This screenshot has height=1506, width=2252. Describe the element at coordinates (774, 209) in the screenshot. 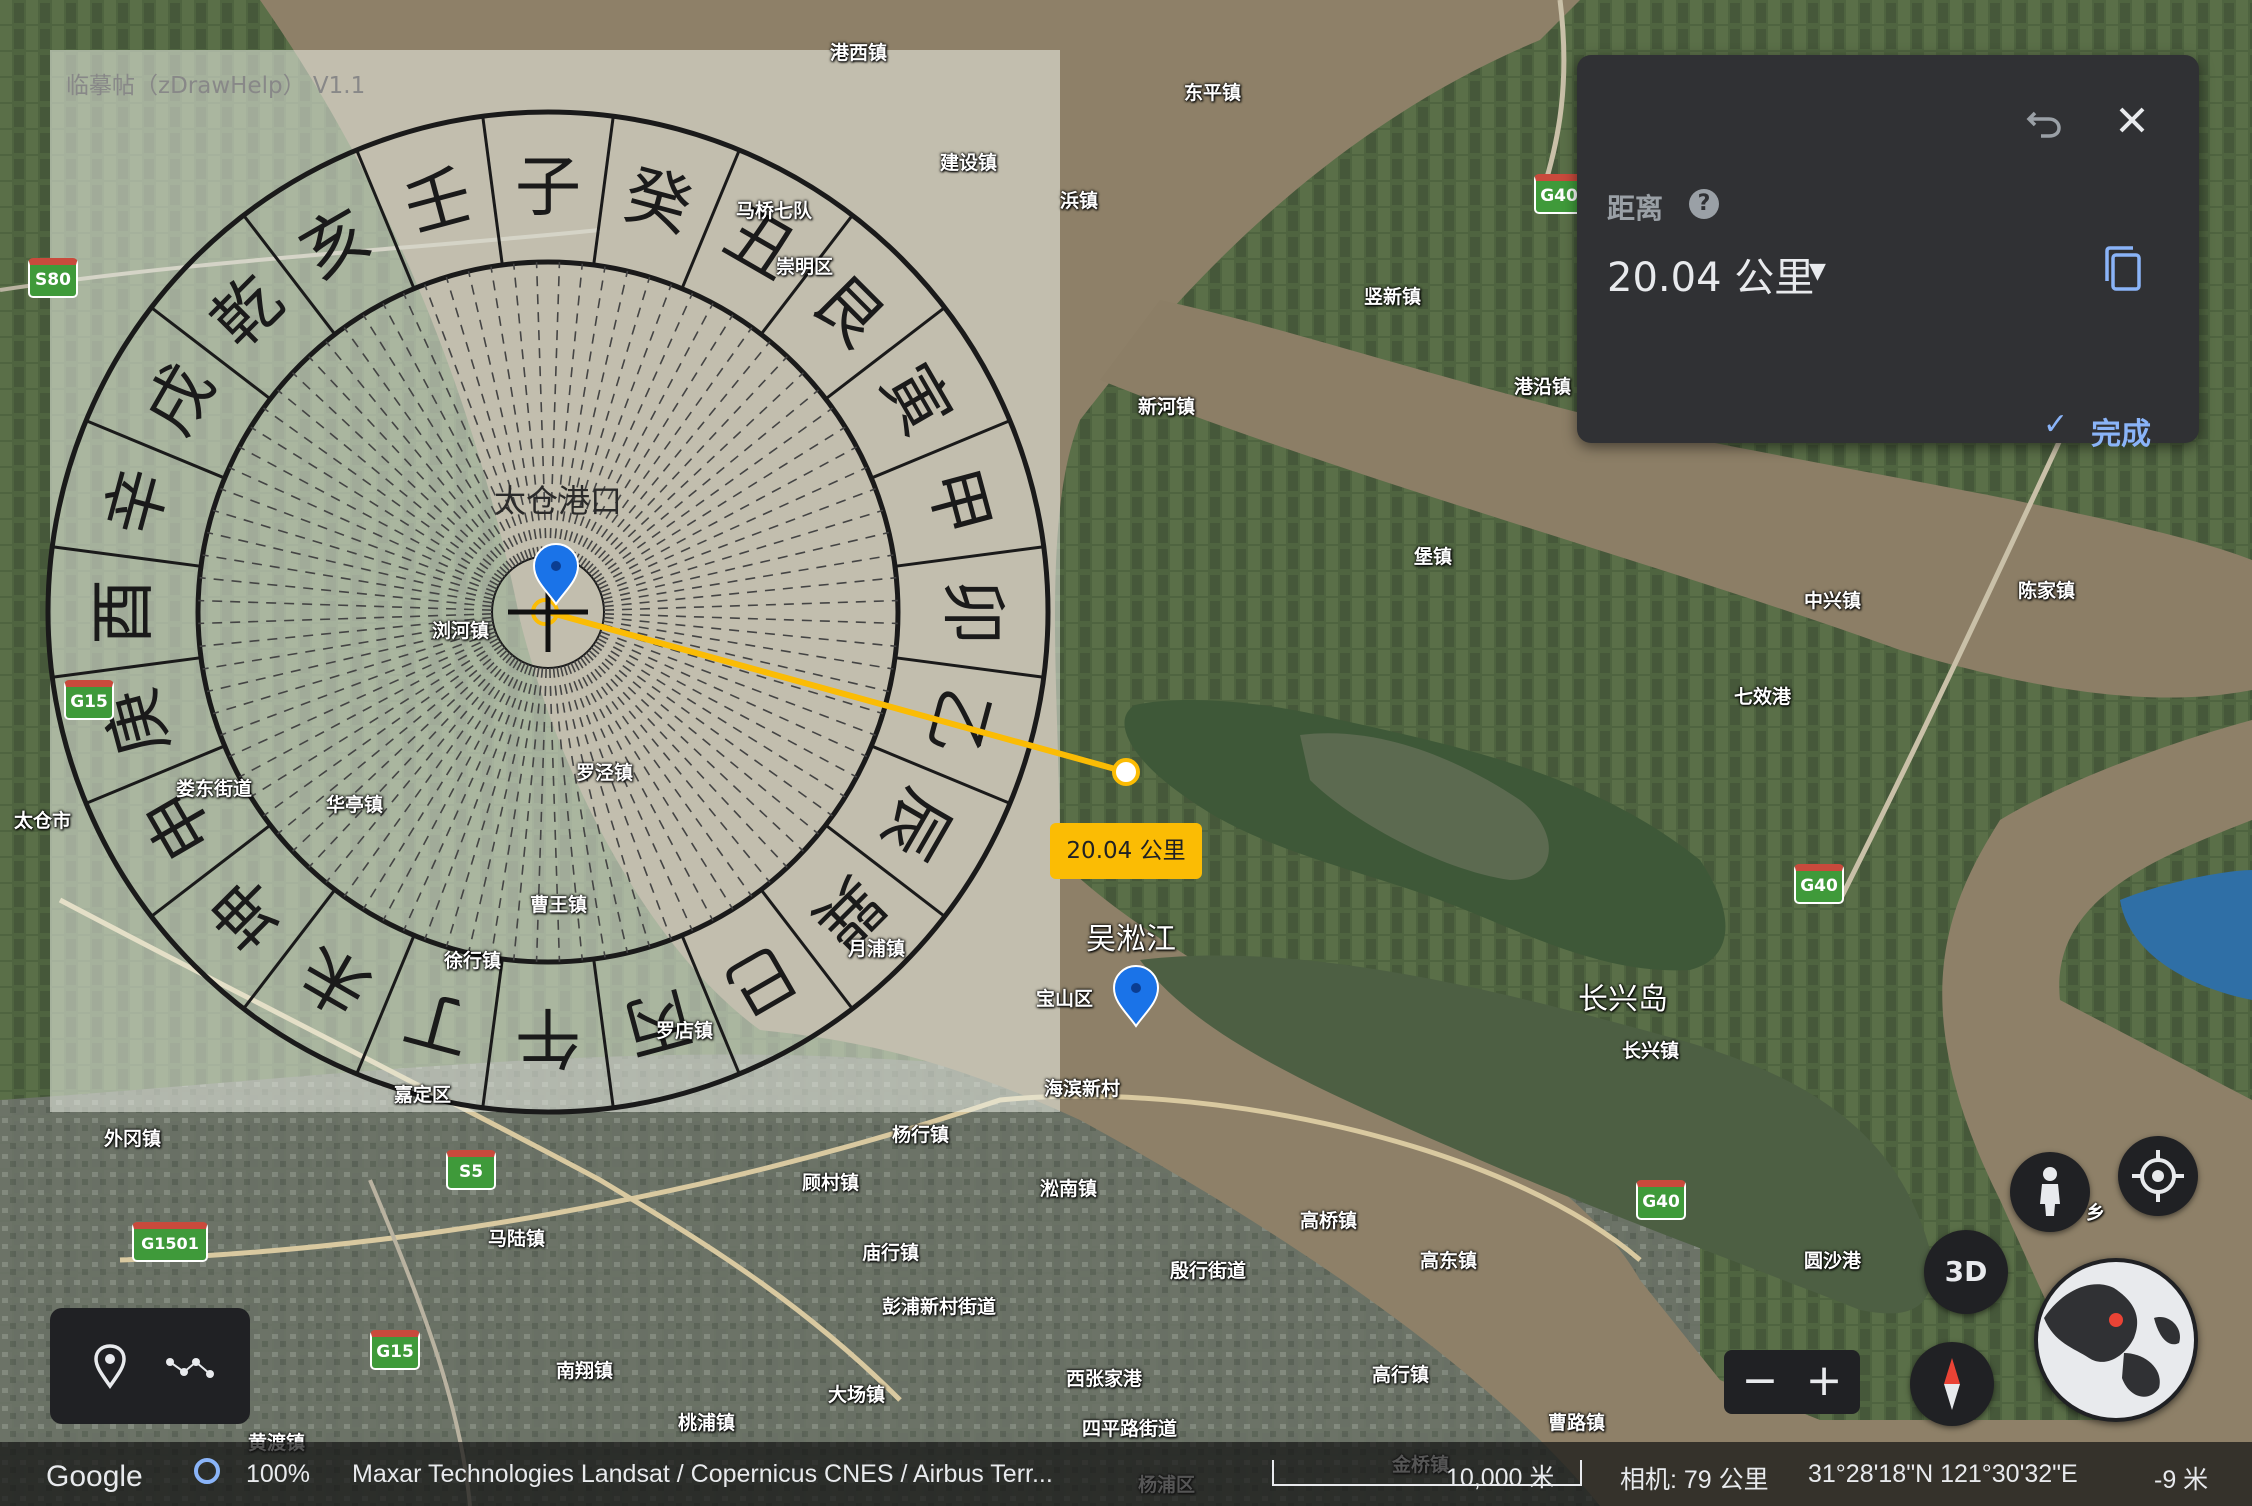

I see `map-place-label: 马桥七队` at that location.